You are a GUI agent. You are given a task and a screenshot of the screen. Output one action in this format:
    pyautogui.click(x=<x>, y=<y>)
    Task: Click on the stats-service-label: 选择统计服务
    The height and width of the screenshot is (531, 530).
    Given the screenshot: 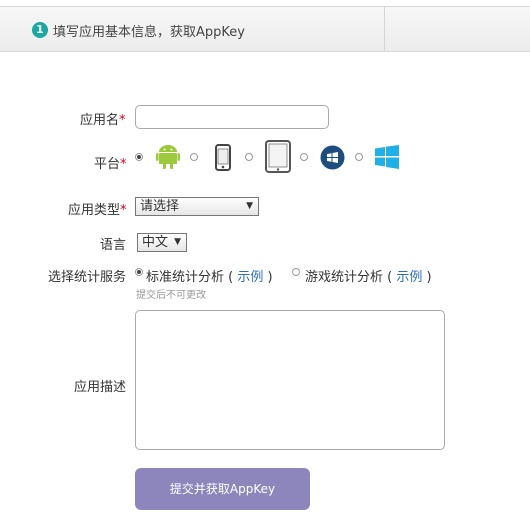 What is the action you would take?
    pyautogui.click(x=87, y=277)
    